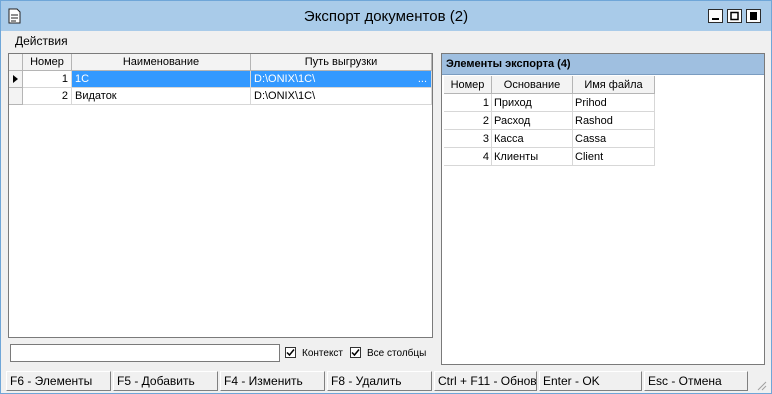 This screenshot has width=772, height=394. What do you see at coordinates (532, 139) in the screenshot?
I see `table-cell-basis: Касса` at bounding box center [532, 139].